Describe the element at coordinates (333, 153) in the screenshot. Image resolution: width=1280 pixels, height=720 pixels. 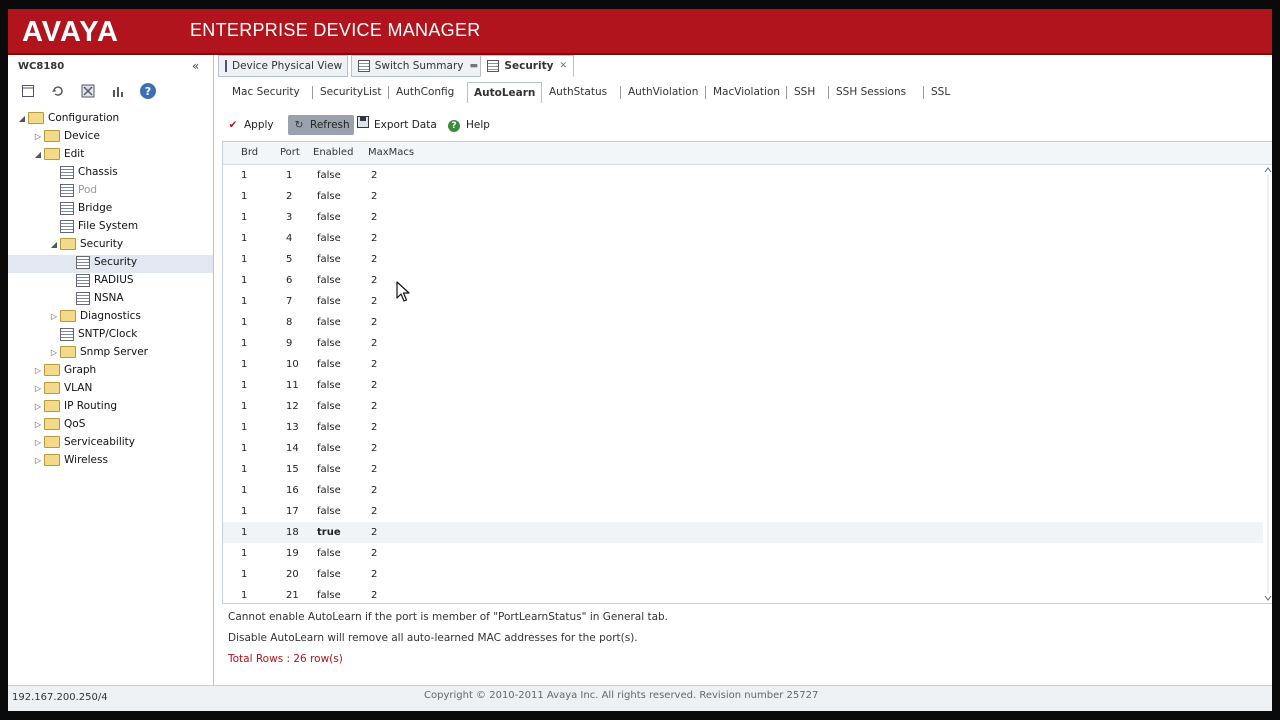
I see `column-header-enabled: Enabled` at that location.